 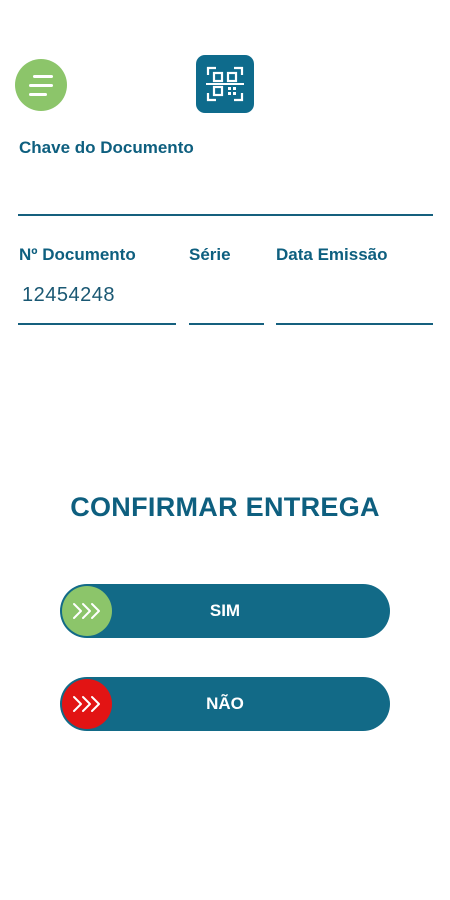 What do you see at coordinates (226, 324) in the screenshot?
I see `serie-input` at bounding box center [226, 324].